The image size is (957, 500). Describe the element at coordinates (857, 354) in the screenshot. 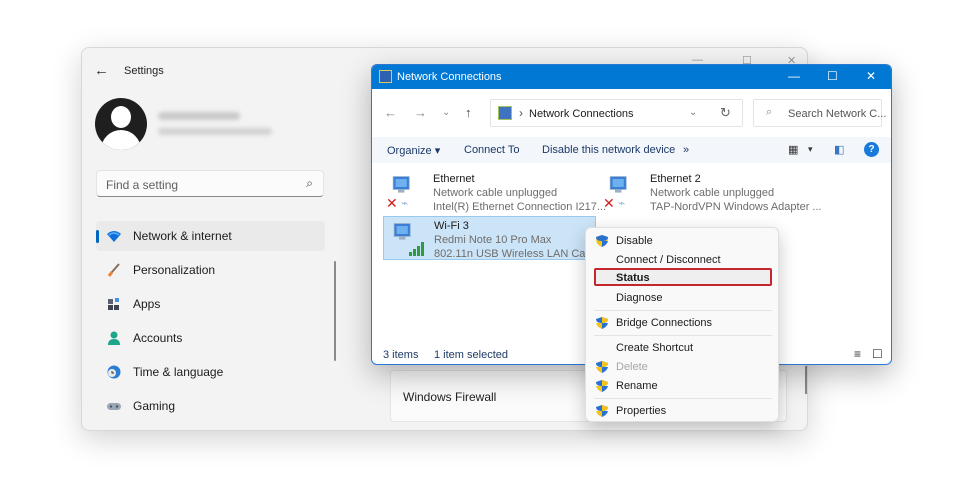

I see `details-view-icon: ≡` at that location.